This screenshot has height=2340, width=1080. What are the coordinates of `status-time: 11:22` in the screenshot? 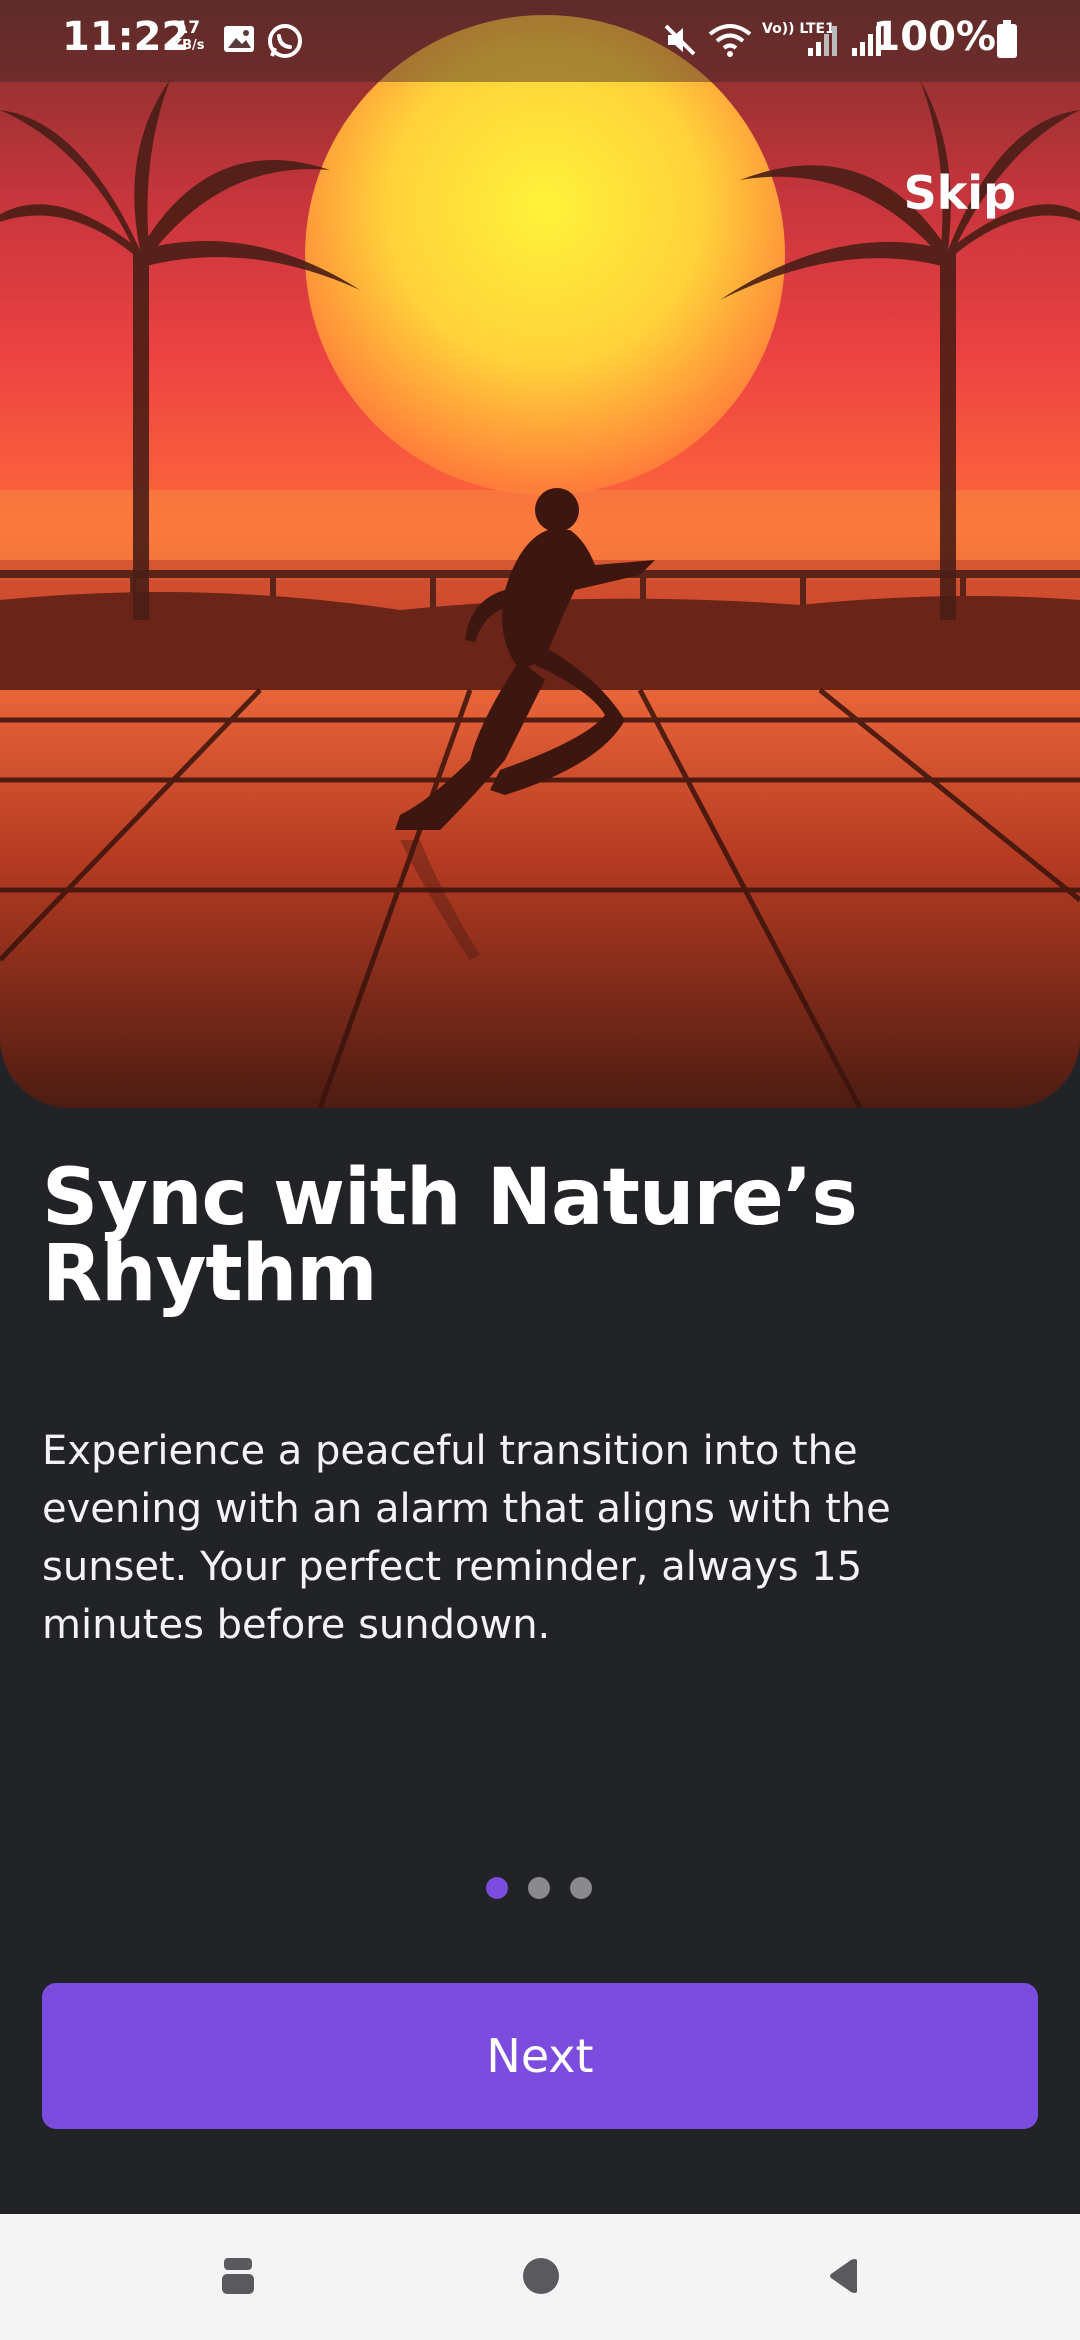 It's located at (126, 37).